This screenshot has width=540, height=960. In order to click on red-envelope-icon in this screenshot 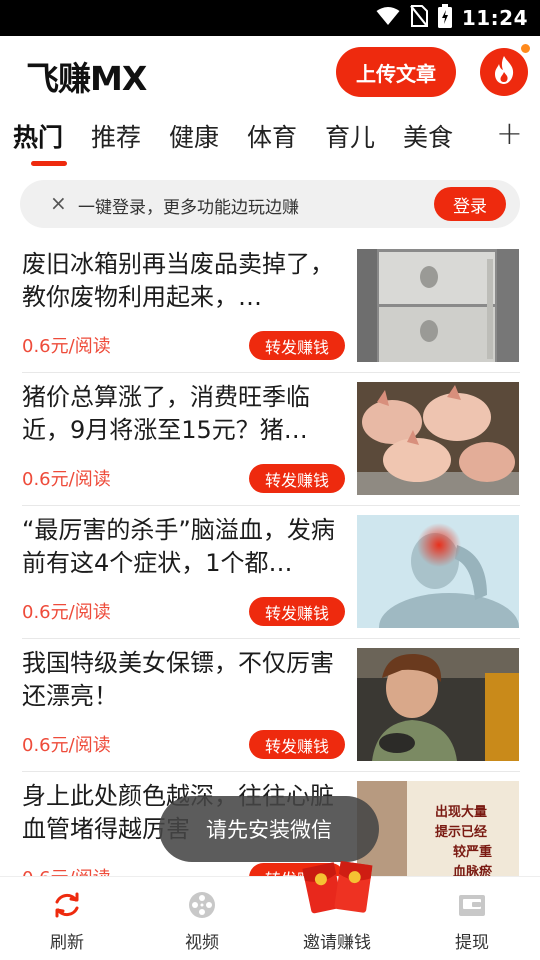, I will do `click(339, 888)`.